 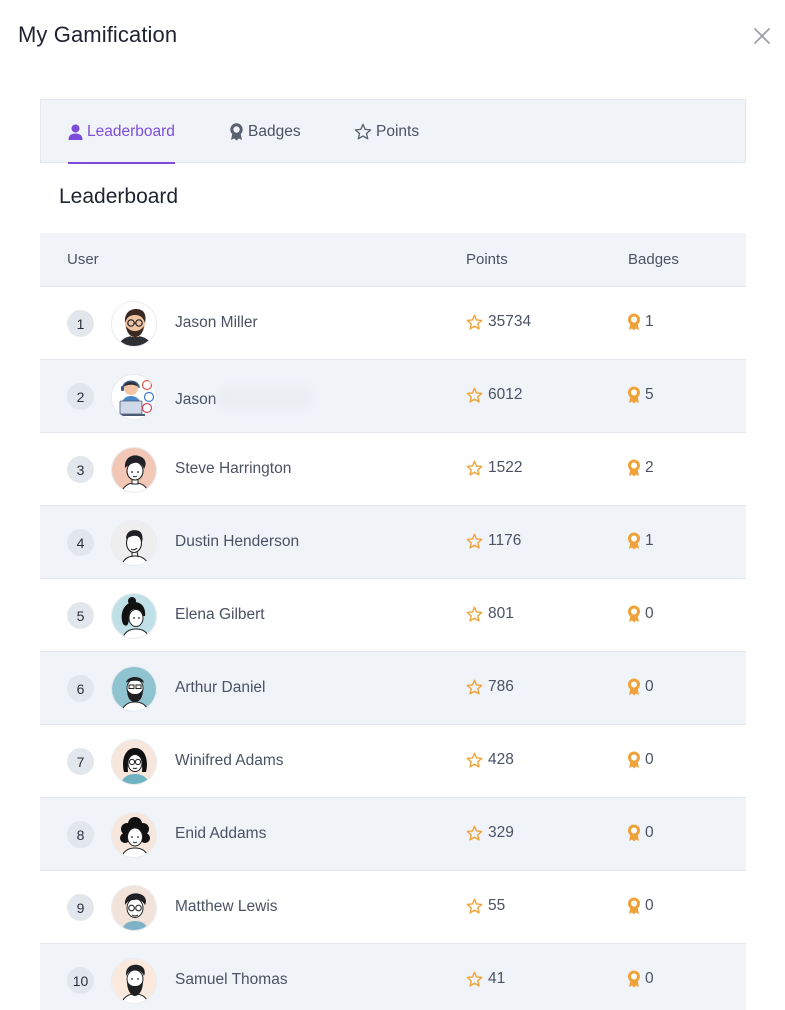 I want to click on user-name: Samuel Thomas, so click(x=231, y=980).